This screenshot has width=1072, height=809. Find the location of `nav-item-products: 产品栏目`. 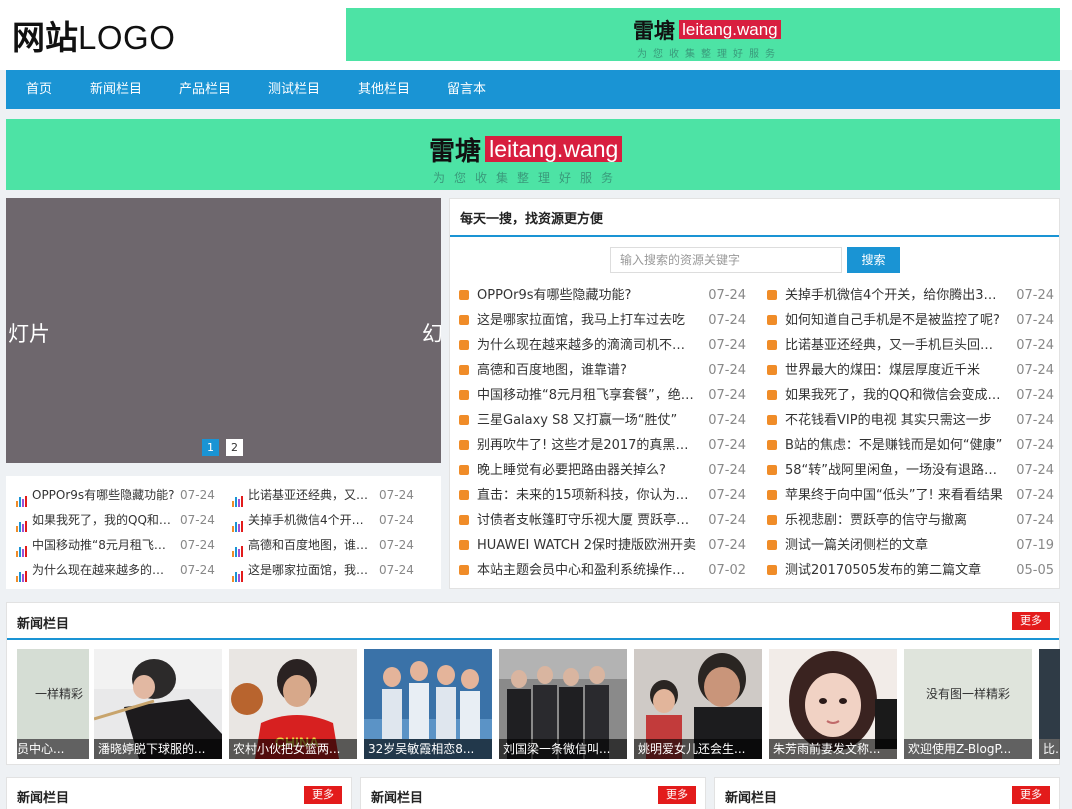

nav-item-products: 产品栏目 is located at coordinates (205, 89).